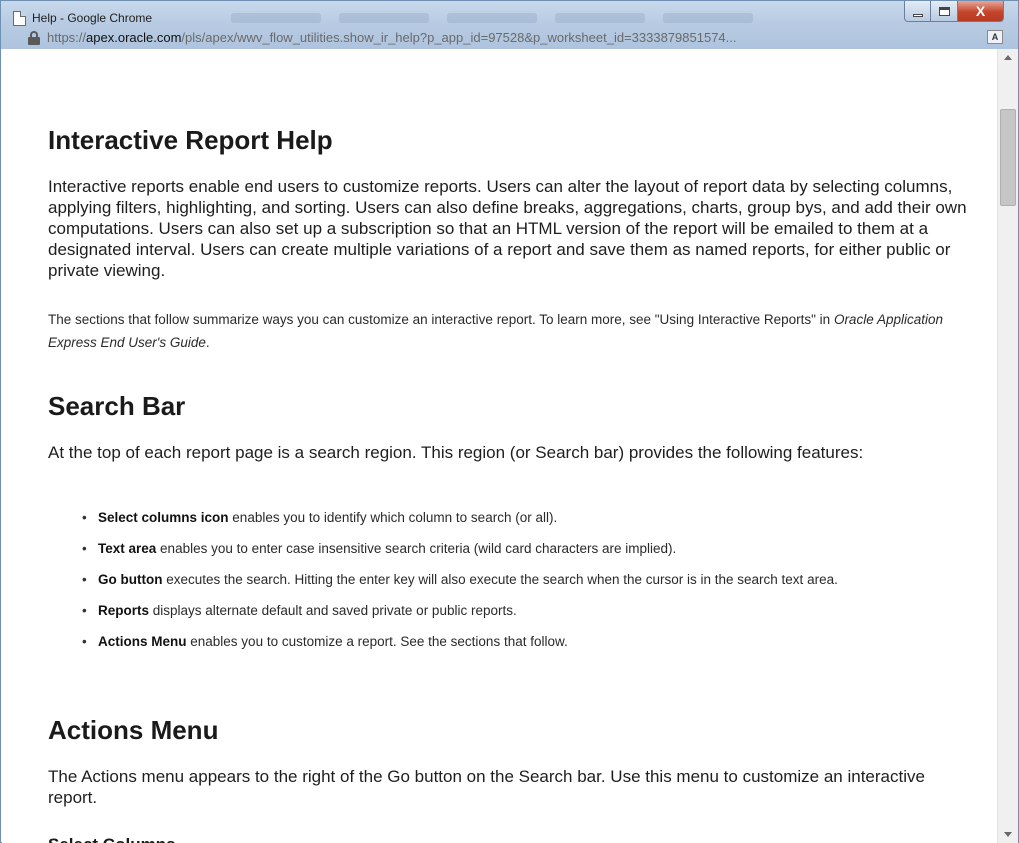  I want to click on lock-icon, so click(34, 38).